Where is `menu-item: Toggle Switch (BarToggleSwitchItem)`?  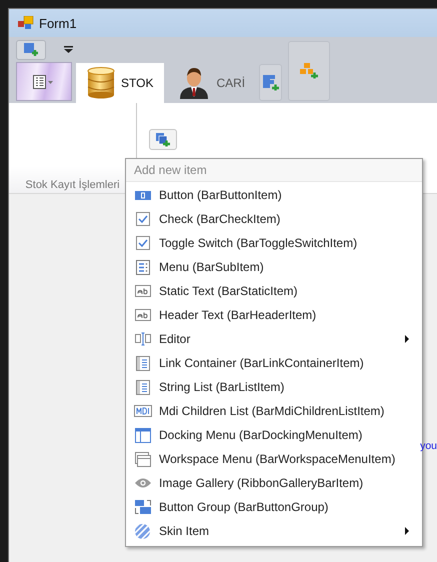
menu-item: Toggle Switch (BarToggleSwitchItem) is located at coordinates (274, 243).